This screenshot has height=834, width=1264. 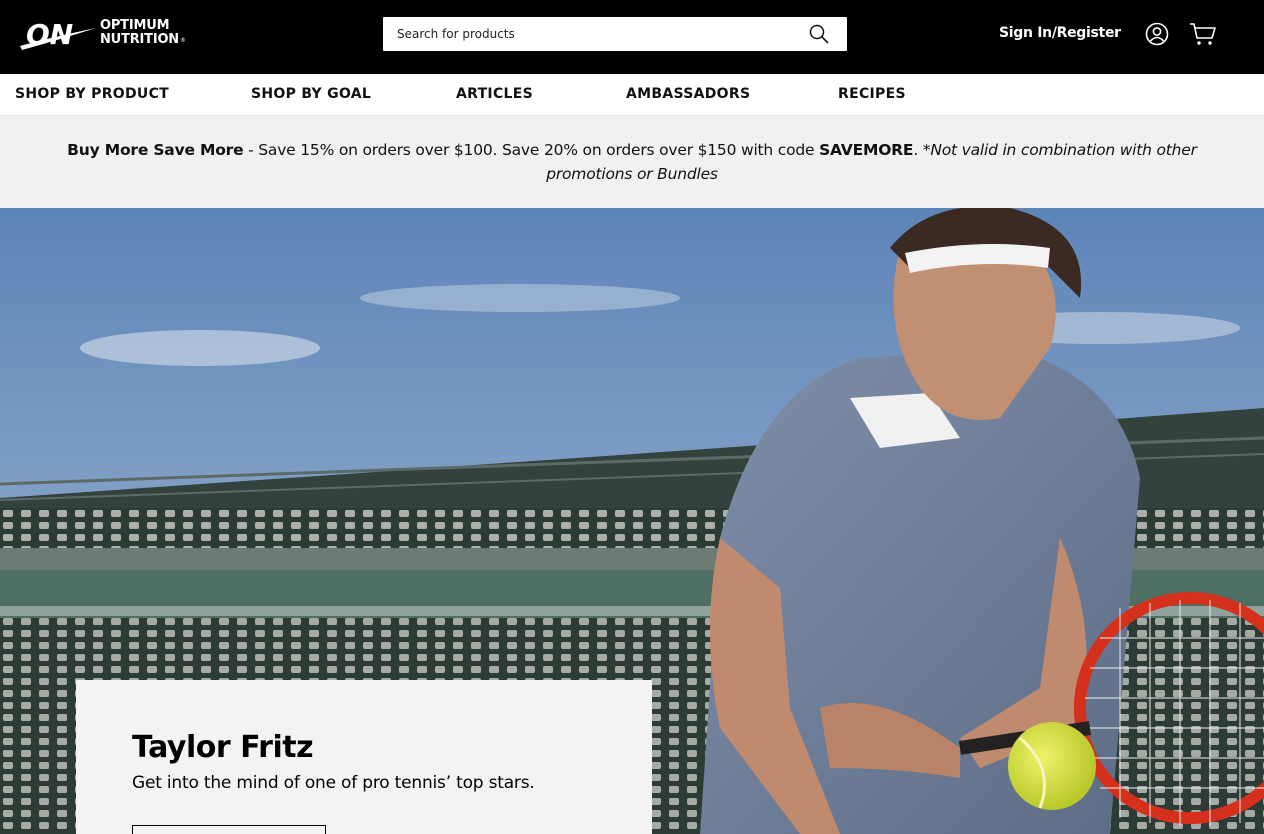 What do you see at coordinates (49, 34) in the screenshot?
I see `svg-text: ON` at bounding box center [49, 34].